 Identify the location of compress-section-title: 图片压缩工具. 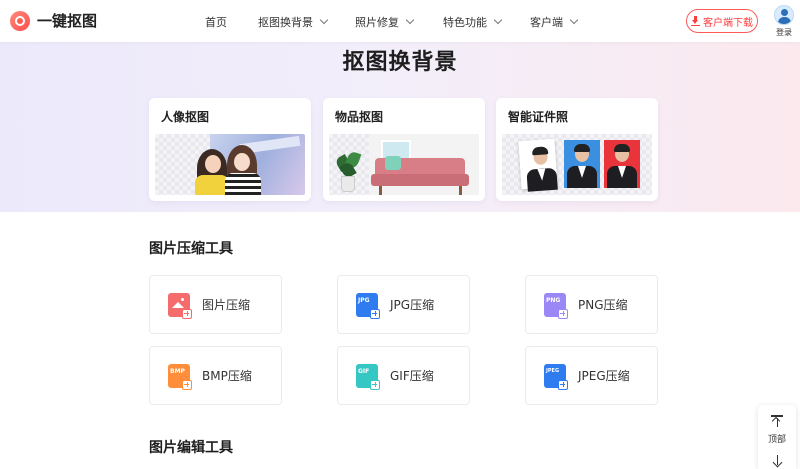
(191, 249).